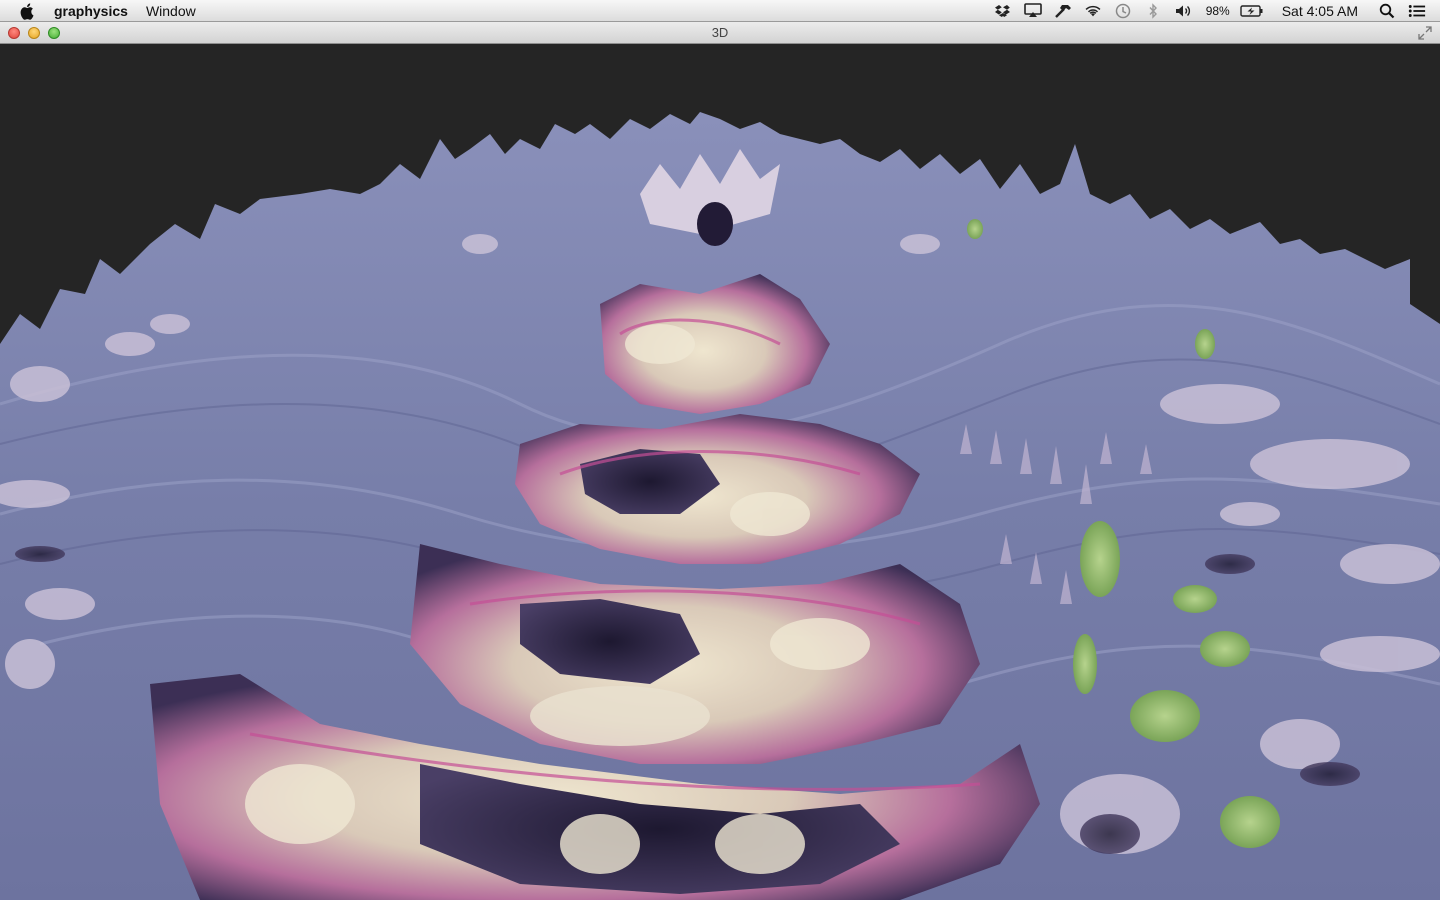 This screenshot has width=1440, height=900. I want to click on menu-window: Window, so click(171, 11).